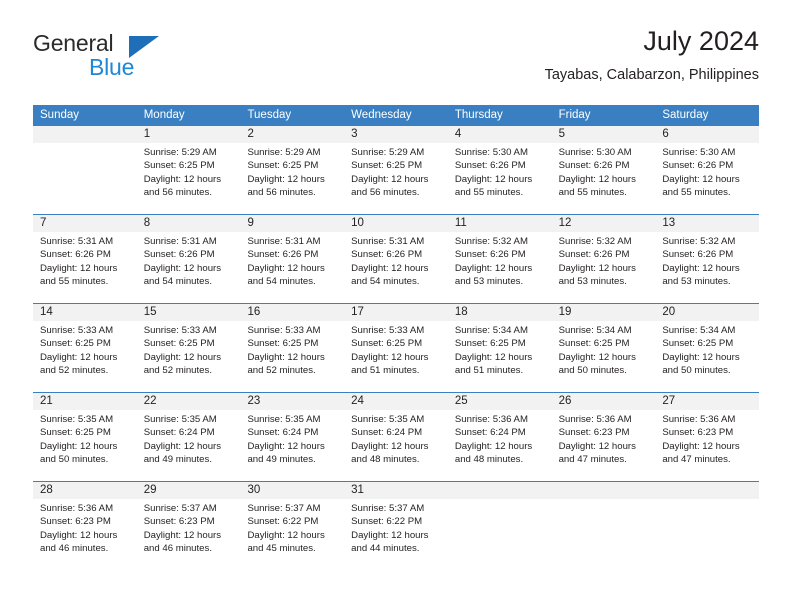 Image resolution: width=792 pixels, height=612 pixels. What do you see at coordinates (189, 223) in the screenshot?
I see `day-number: 8` at bounding box center [189, 223].